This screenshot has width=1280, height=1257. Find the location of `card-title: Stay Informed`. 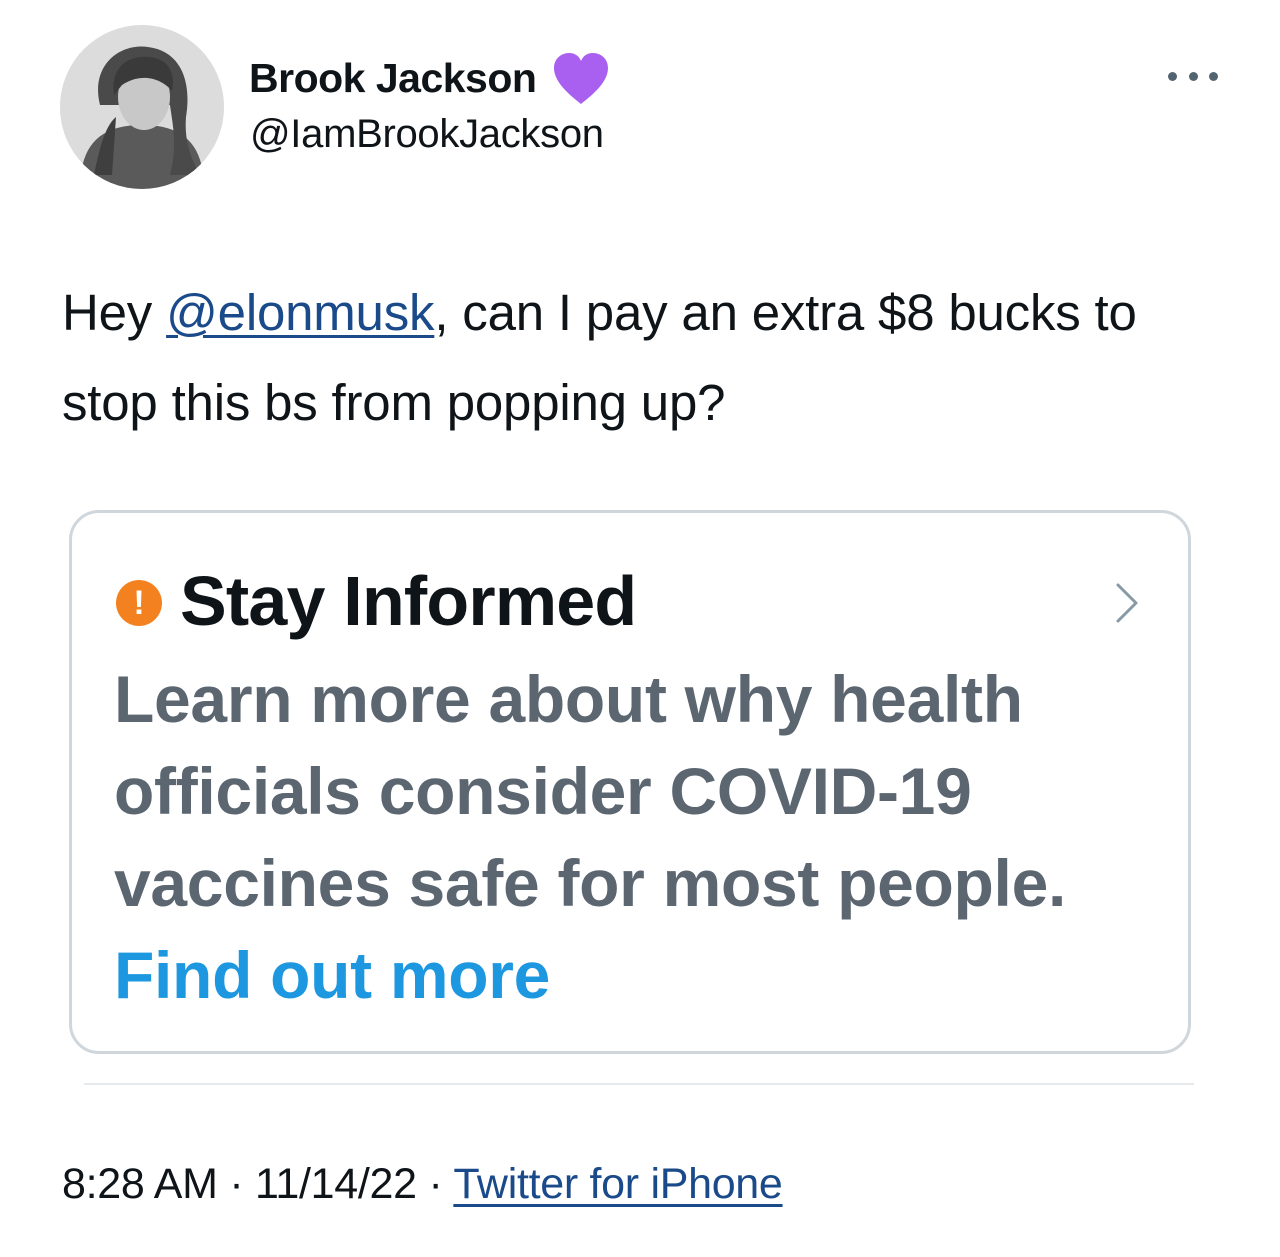

card-title: Stay Informed is located at coordinates (408, 601).